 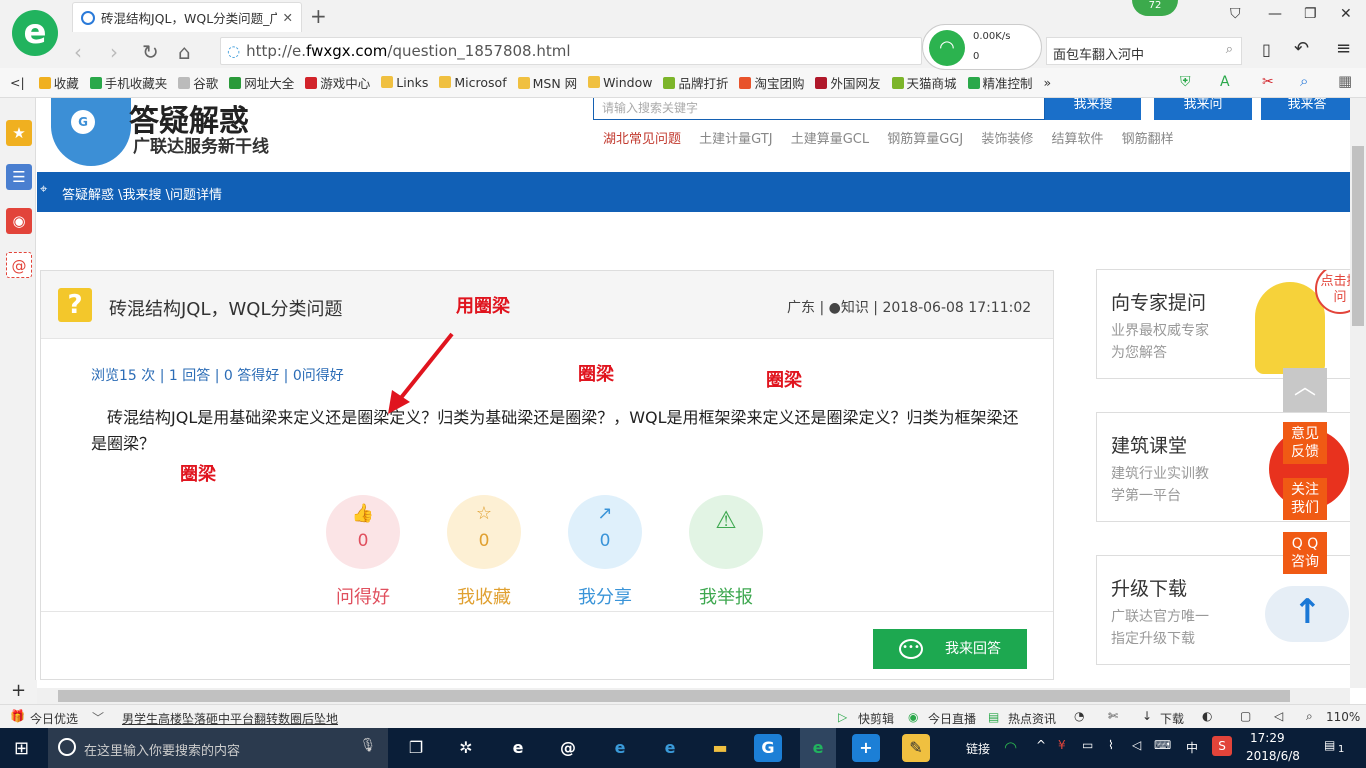 What do you see at coordinates (288, 17) in the screenshot?
I see `tab-close-button: ✕` at bounding box center [288, 17].